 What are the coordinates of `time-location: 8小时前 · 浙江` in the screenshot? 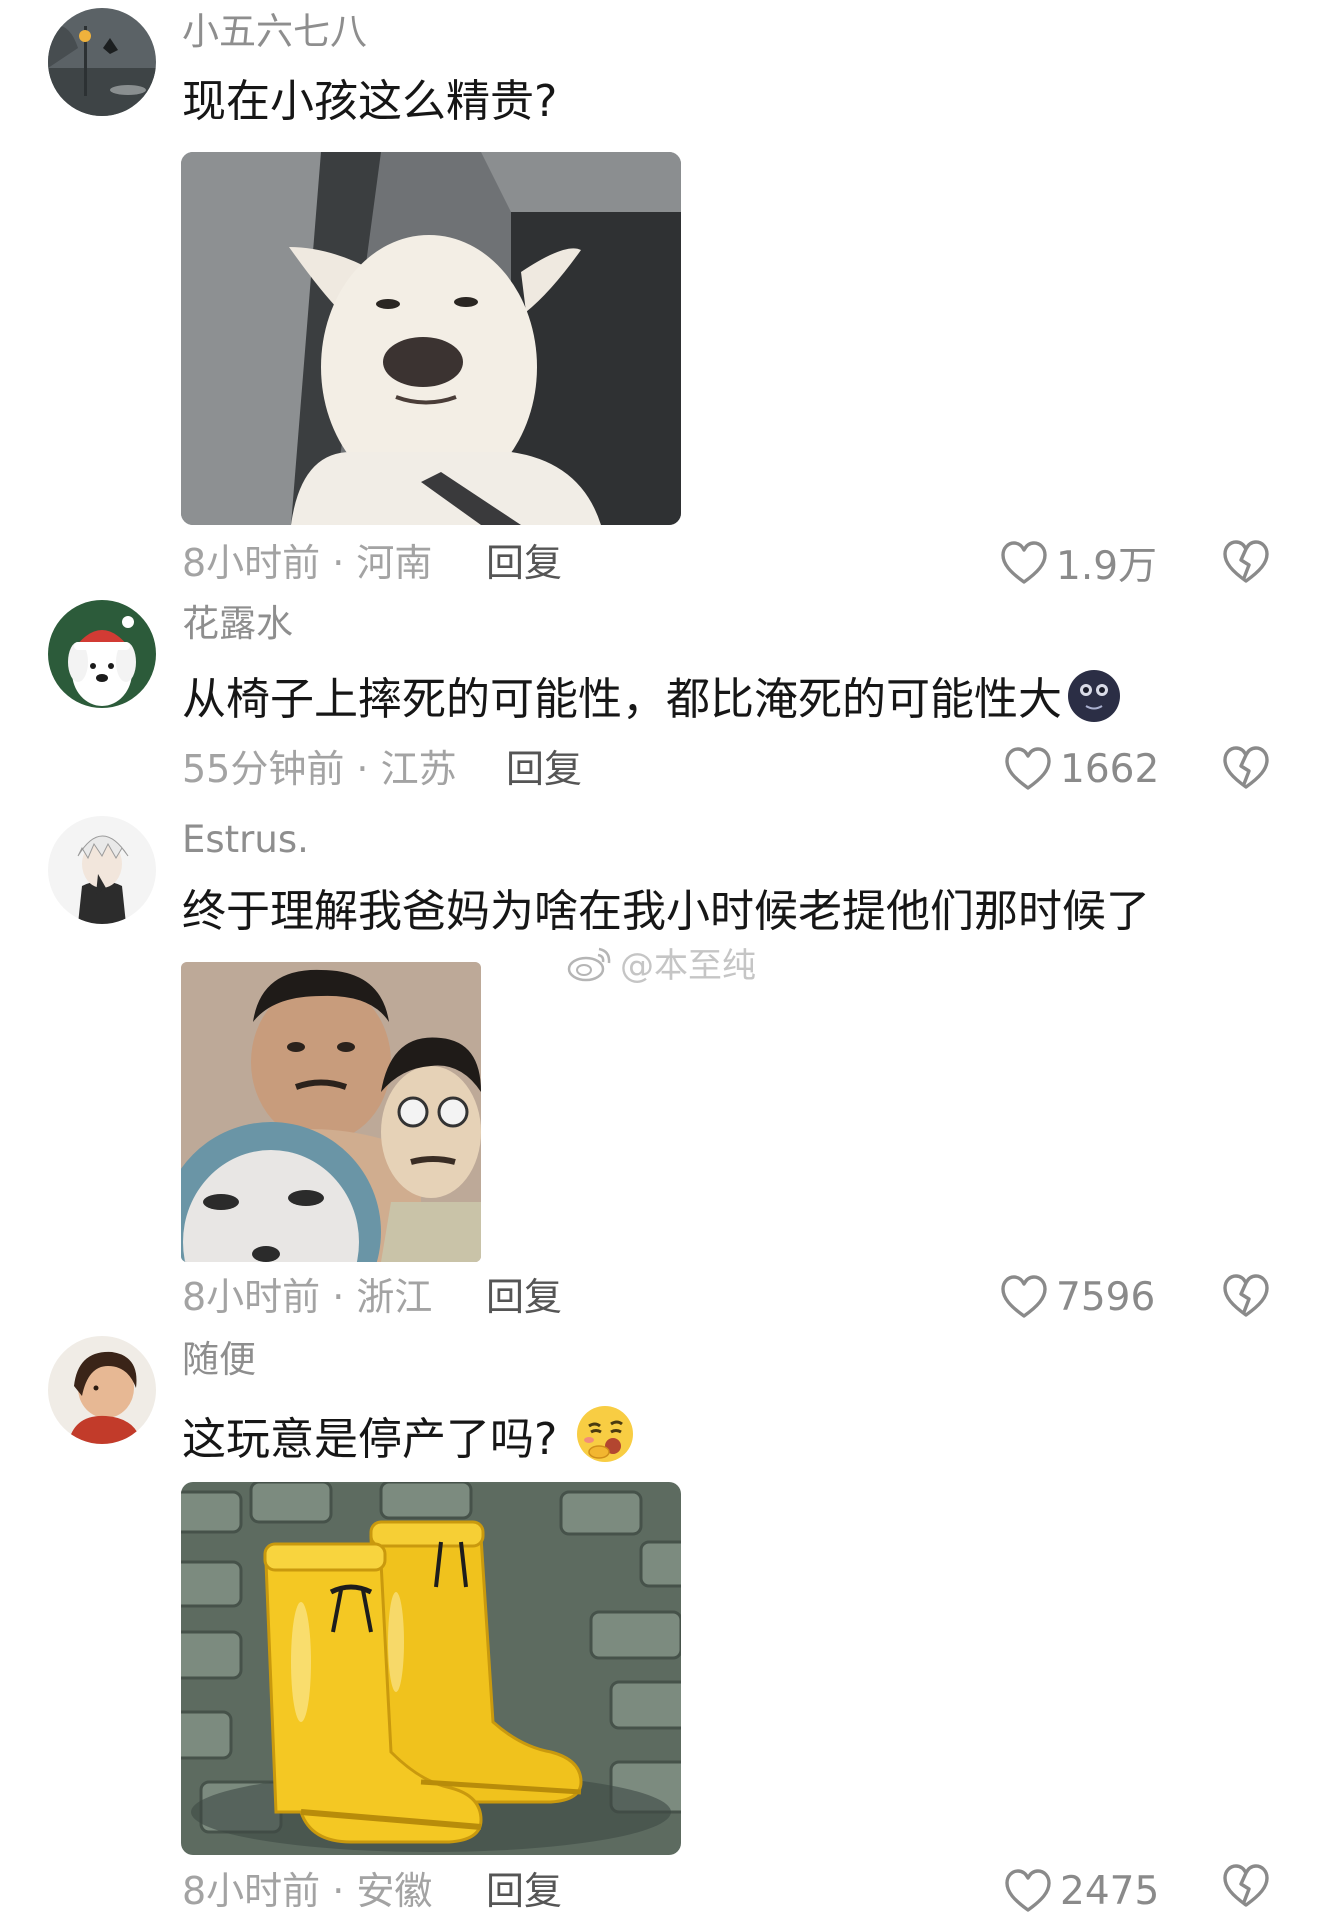 It's located at (307, 1297).